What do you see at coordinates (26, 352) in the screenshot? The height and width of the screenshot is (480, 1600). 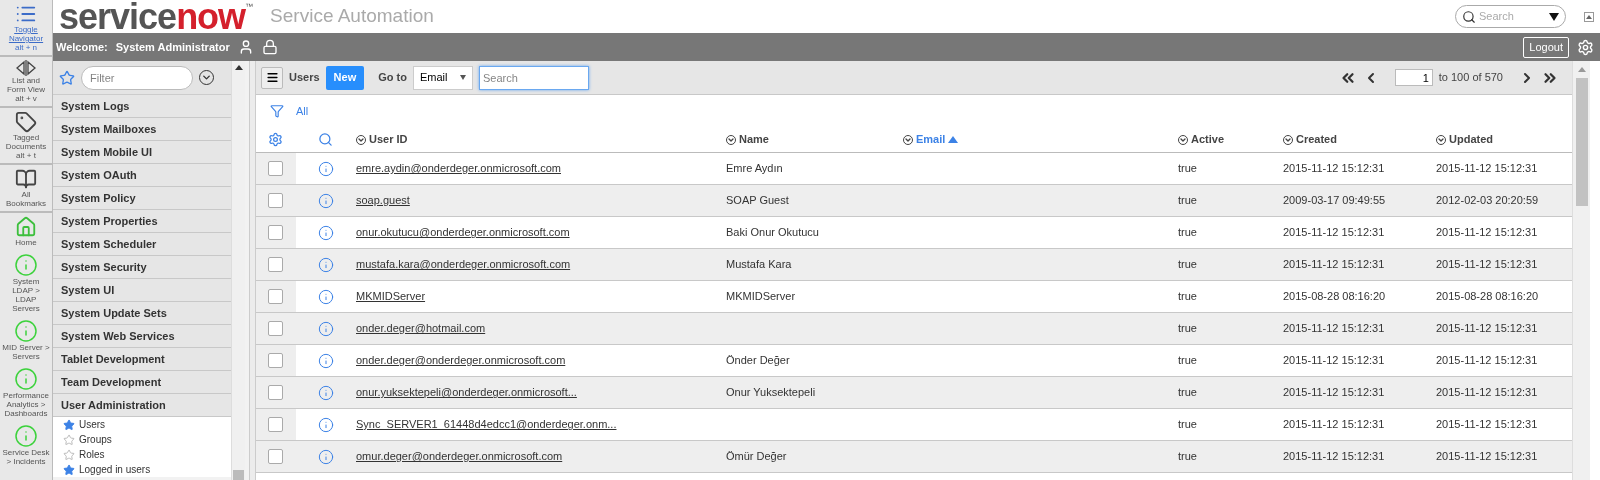 I see `rail-label: MID Server > Servers` at bounding box center [26, 352].